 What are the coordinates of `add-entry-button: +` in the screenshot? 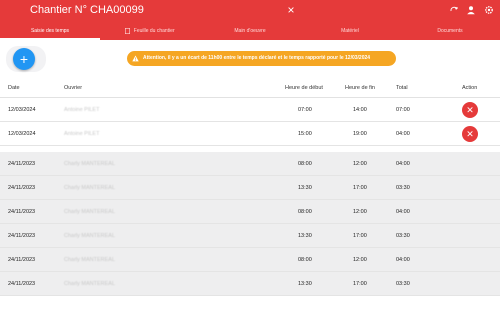 It's located at (24, 59).